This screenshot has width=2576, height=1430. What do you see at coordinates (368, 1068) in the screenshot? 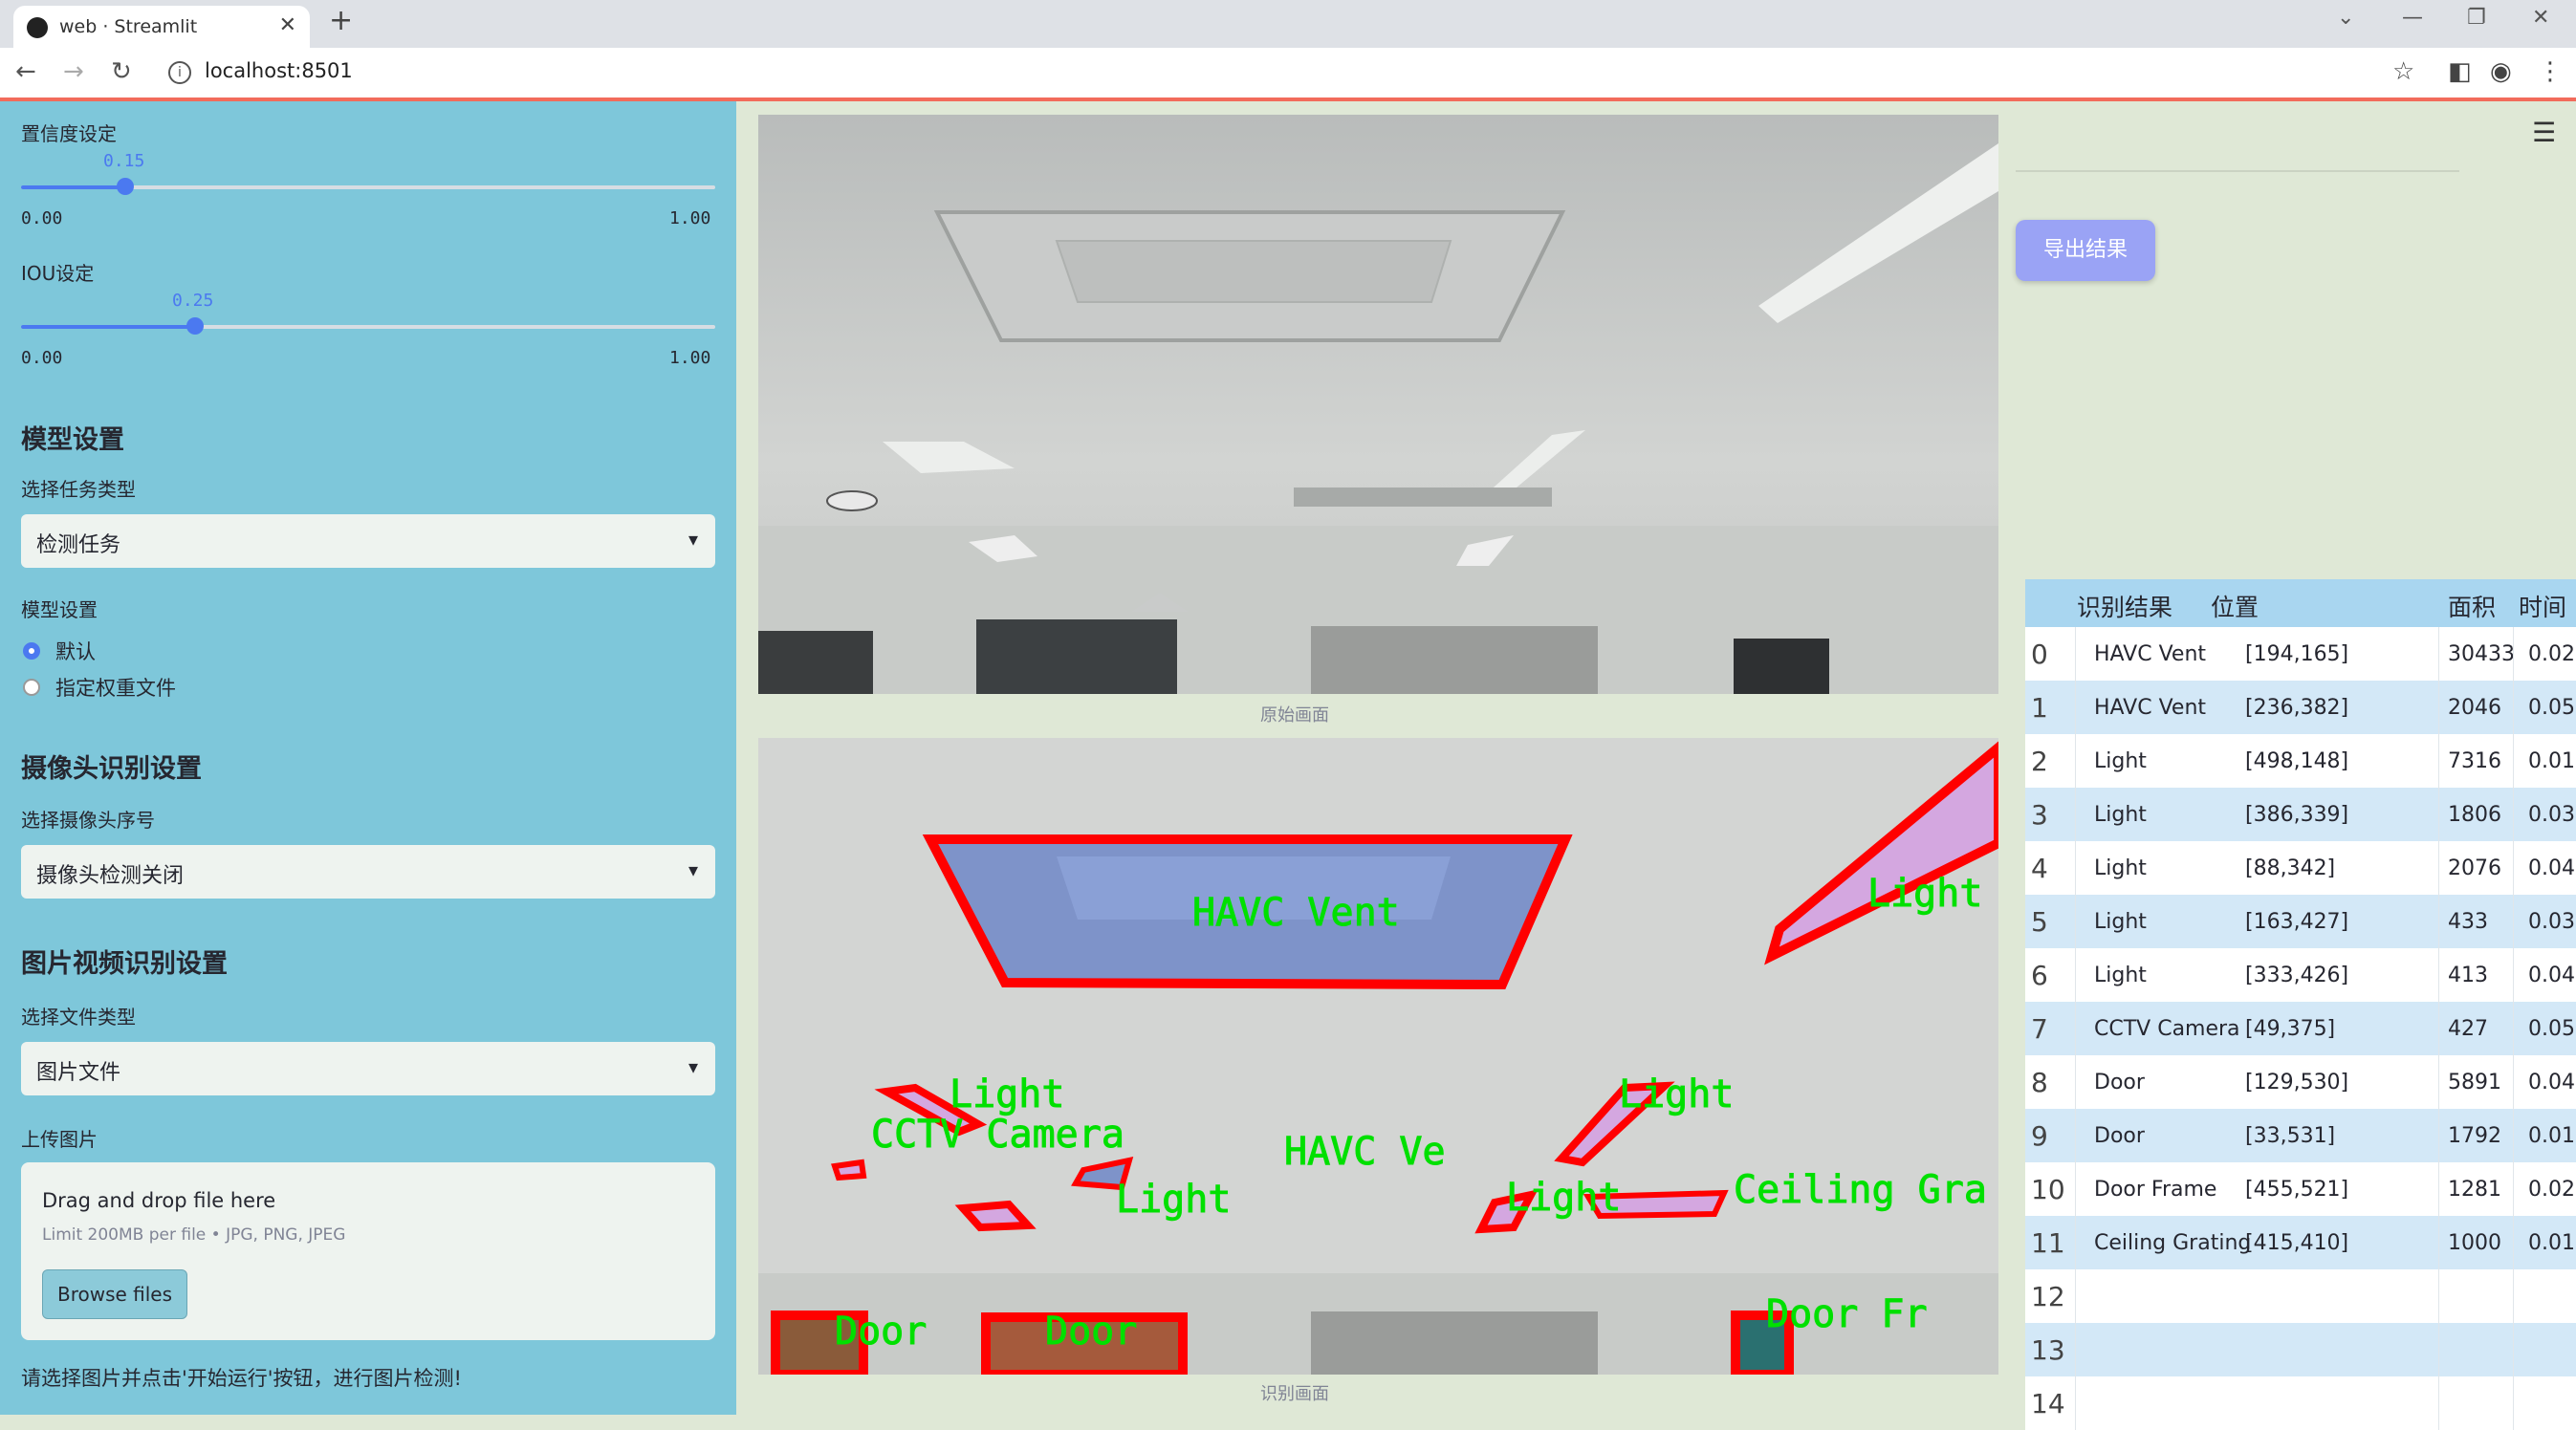
I see `filetype-select: 图片文件 ▾` at bounding box center [368, 1068].